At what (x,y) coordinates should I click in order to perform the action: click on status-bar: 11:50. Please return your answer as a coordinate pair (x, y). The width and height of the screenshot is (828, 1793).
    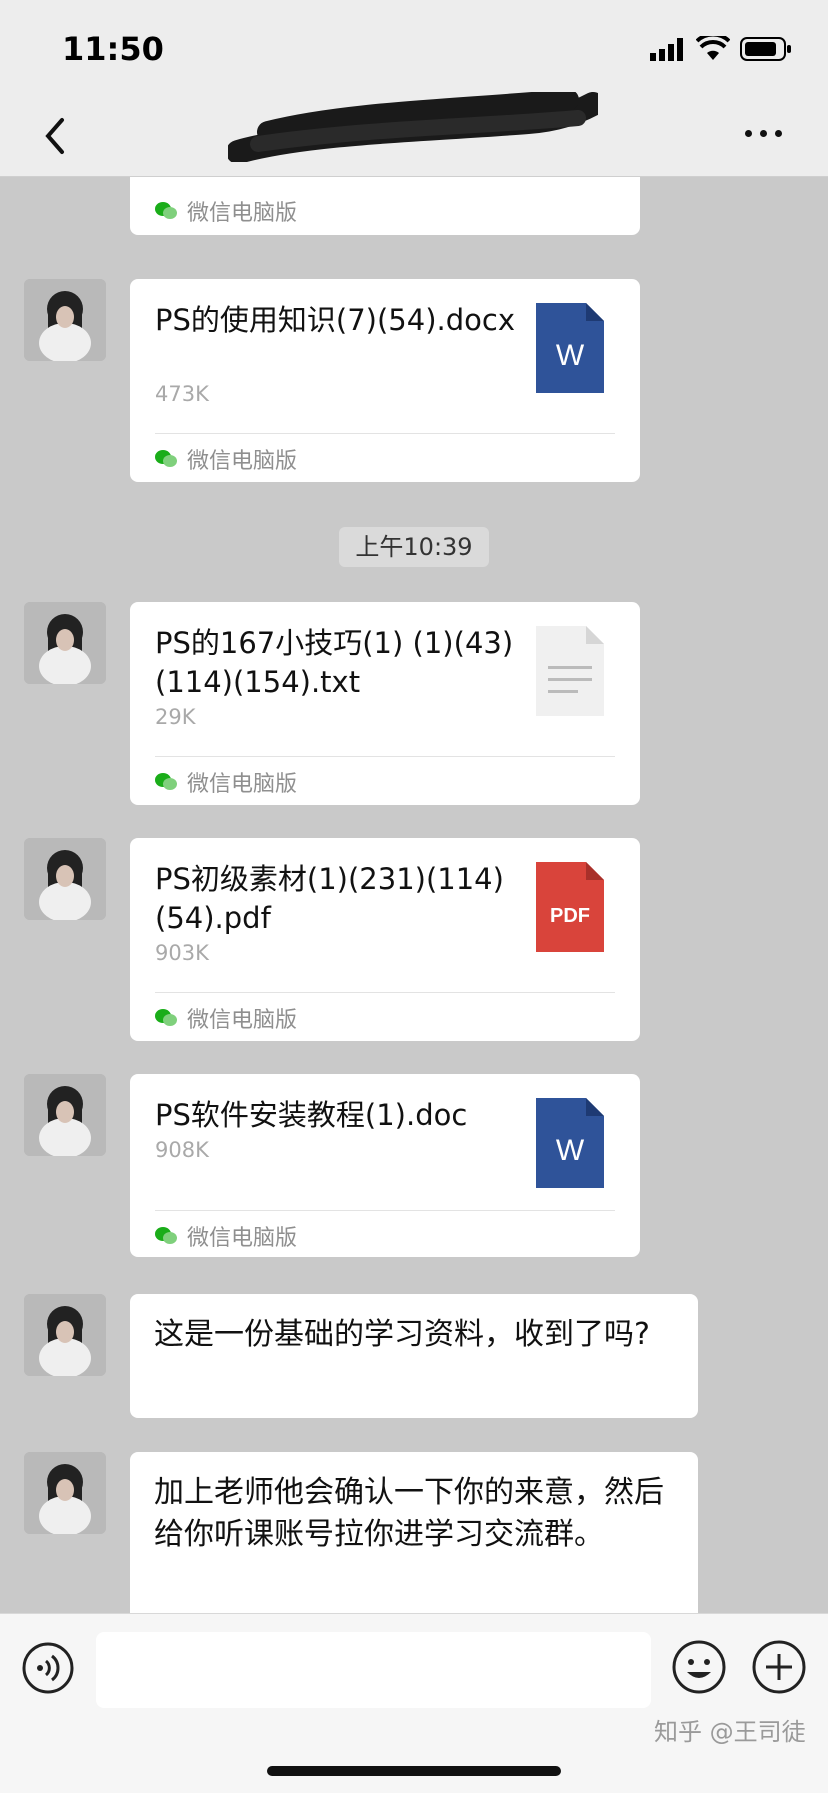
    Looking at the image, I should click on (414, 48).